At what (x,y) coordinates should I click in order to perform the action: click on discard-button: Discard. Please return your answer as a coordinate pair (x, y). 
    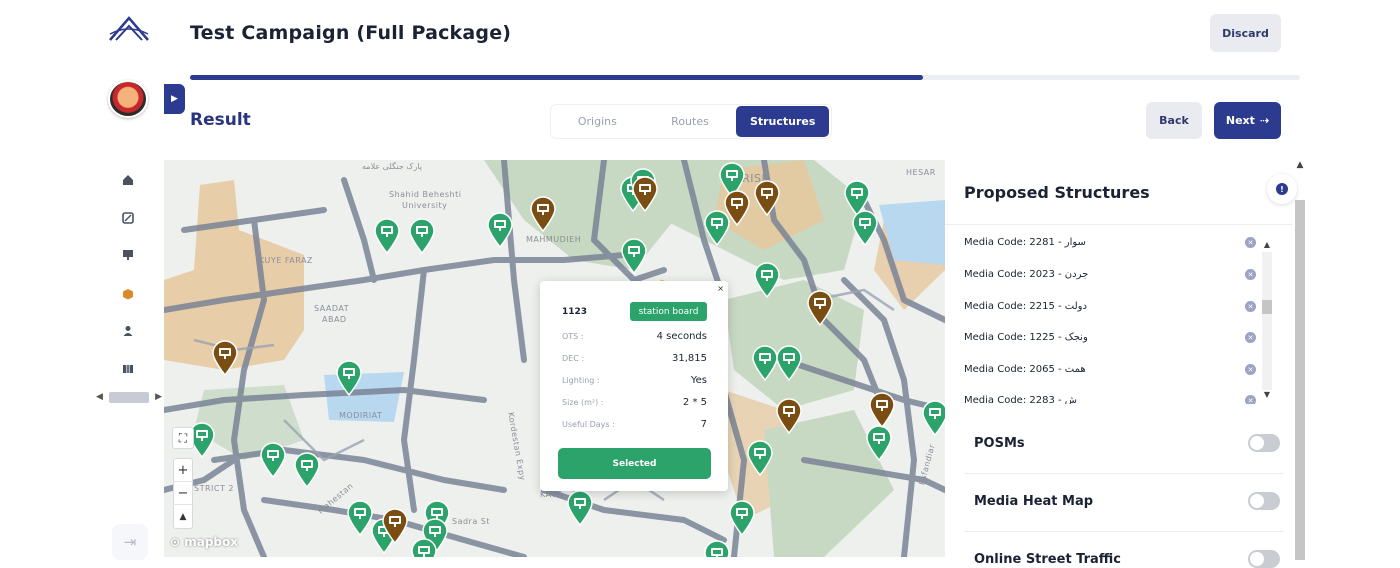
    Looking at the image, I should click on (1245, 33).